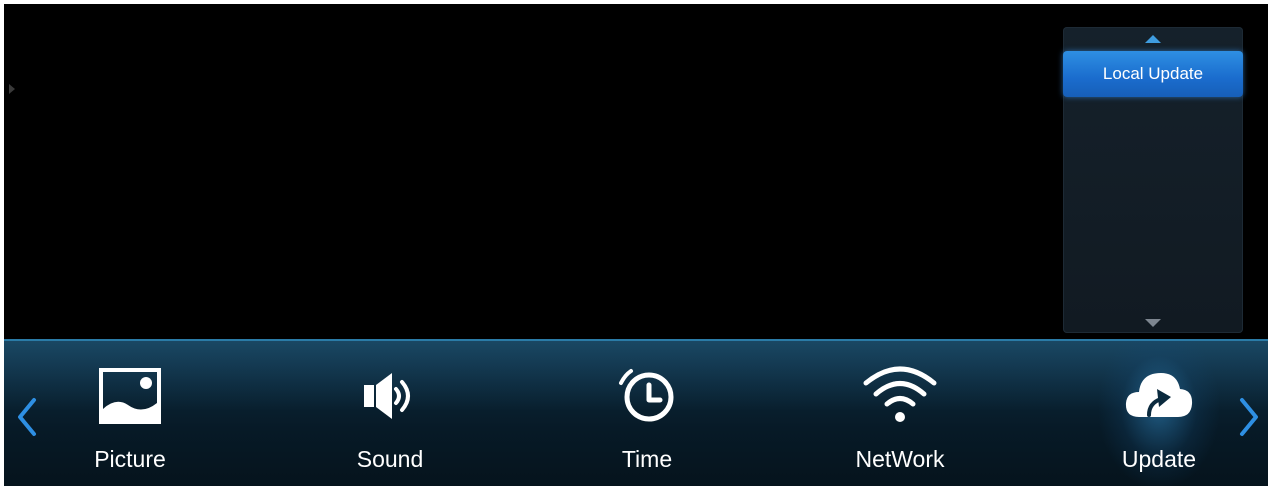 Image resolution: width=1270 pixels, height=488 pixels. Describe the element at coordinates (390, 459) in the screenshot. I see `menu-label-sound: Sound` at that location.